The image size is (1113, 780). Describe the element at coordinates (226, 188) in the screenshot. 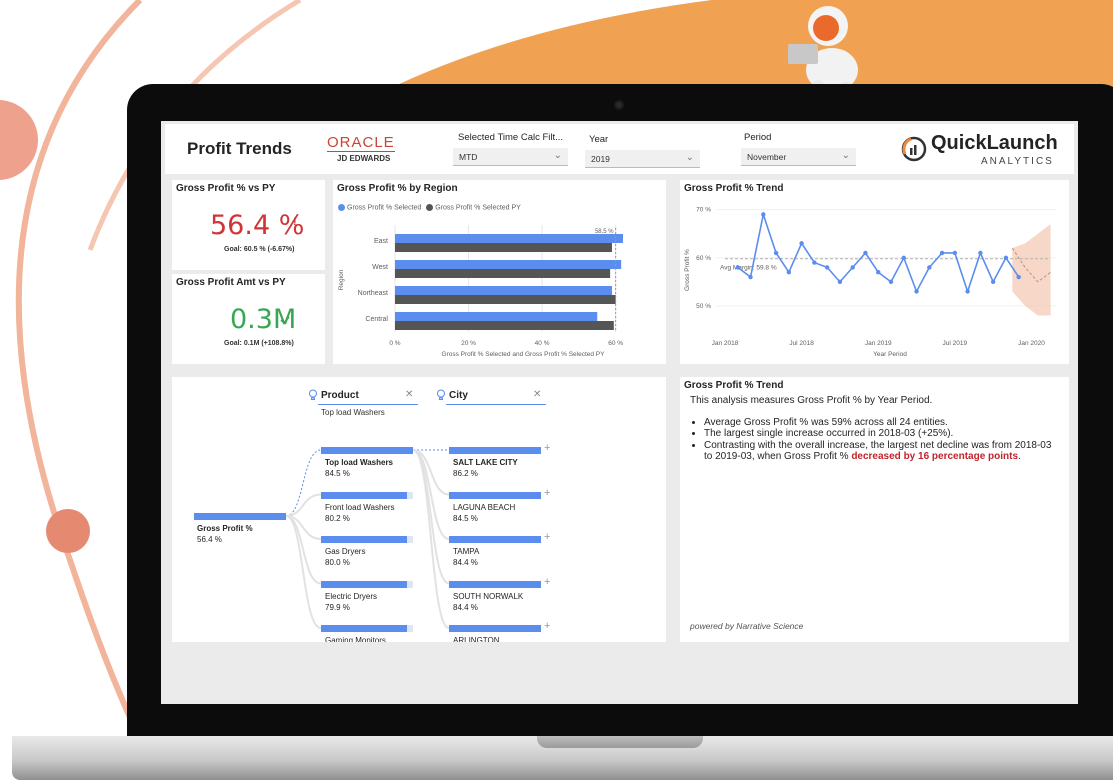

I see `kpi-title: Gross Profit % vs PY` at that location.